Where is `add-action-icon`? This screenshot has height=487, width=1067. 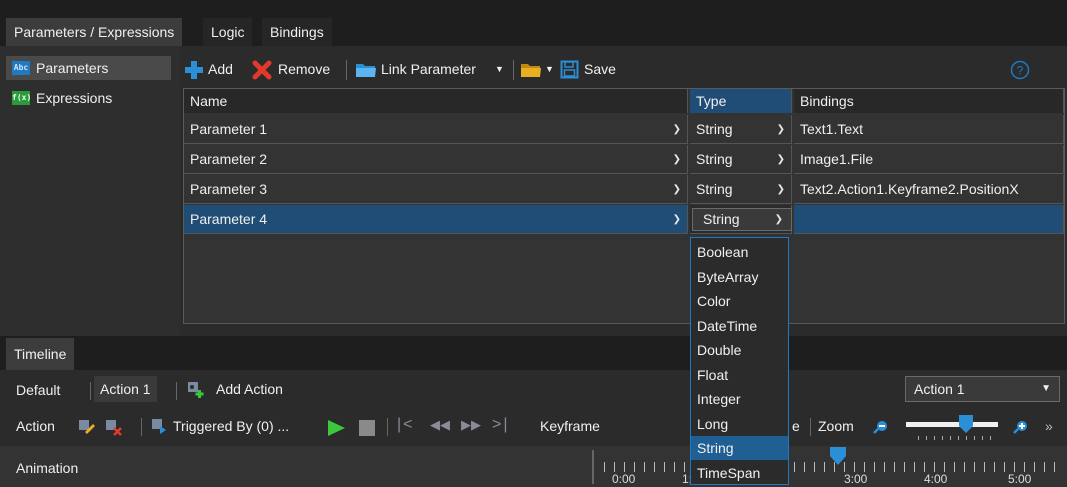 add-action-icon is located at coordinates (196, 390).